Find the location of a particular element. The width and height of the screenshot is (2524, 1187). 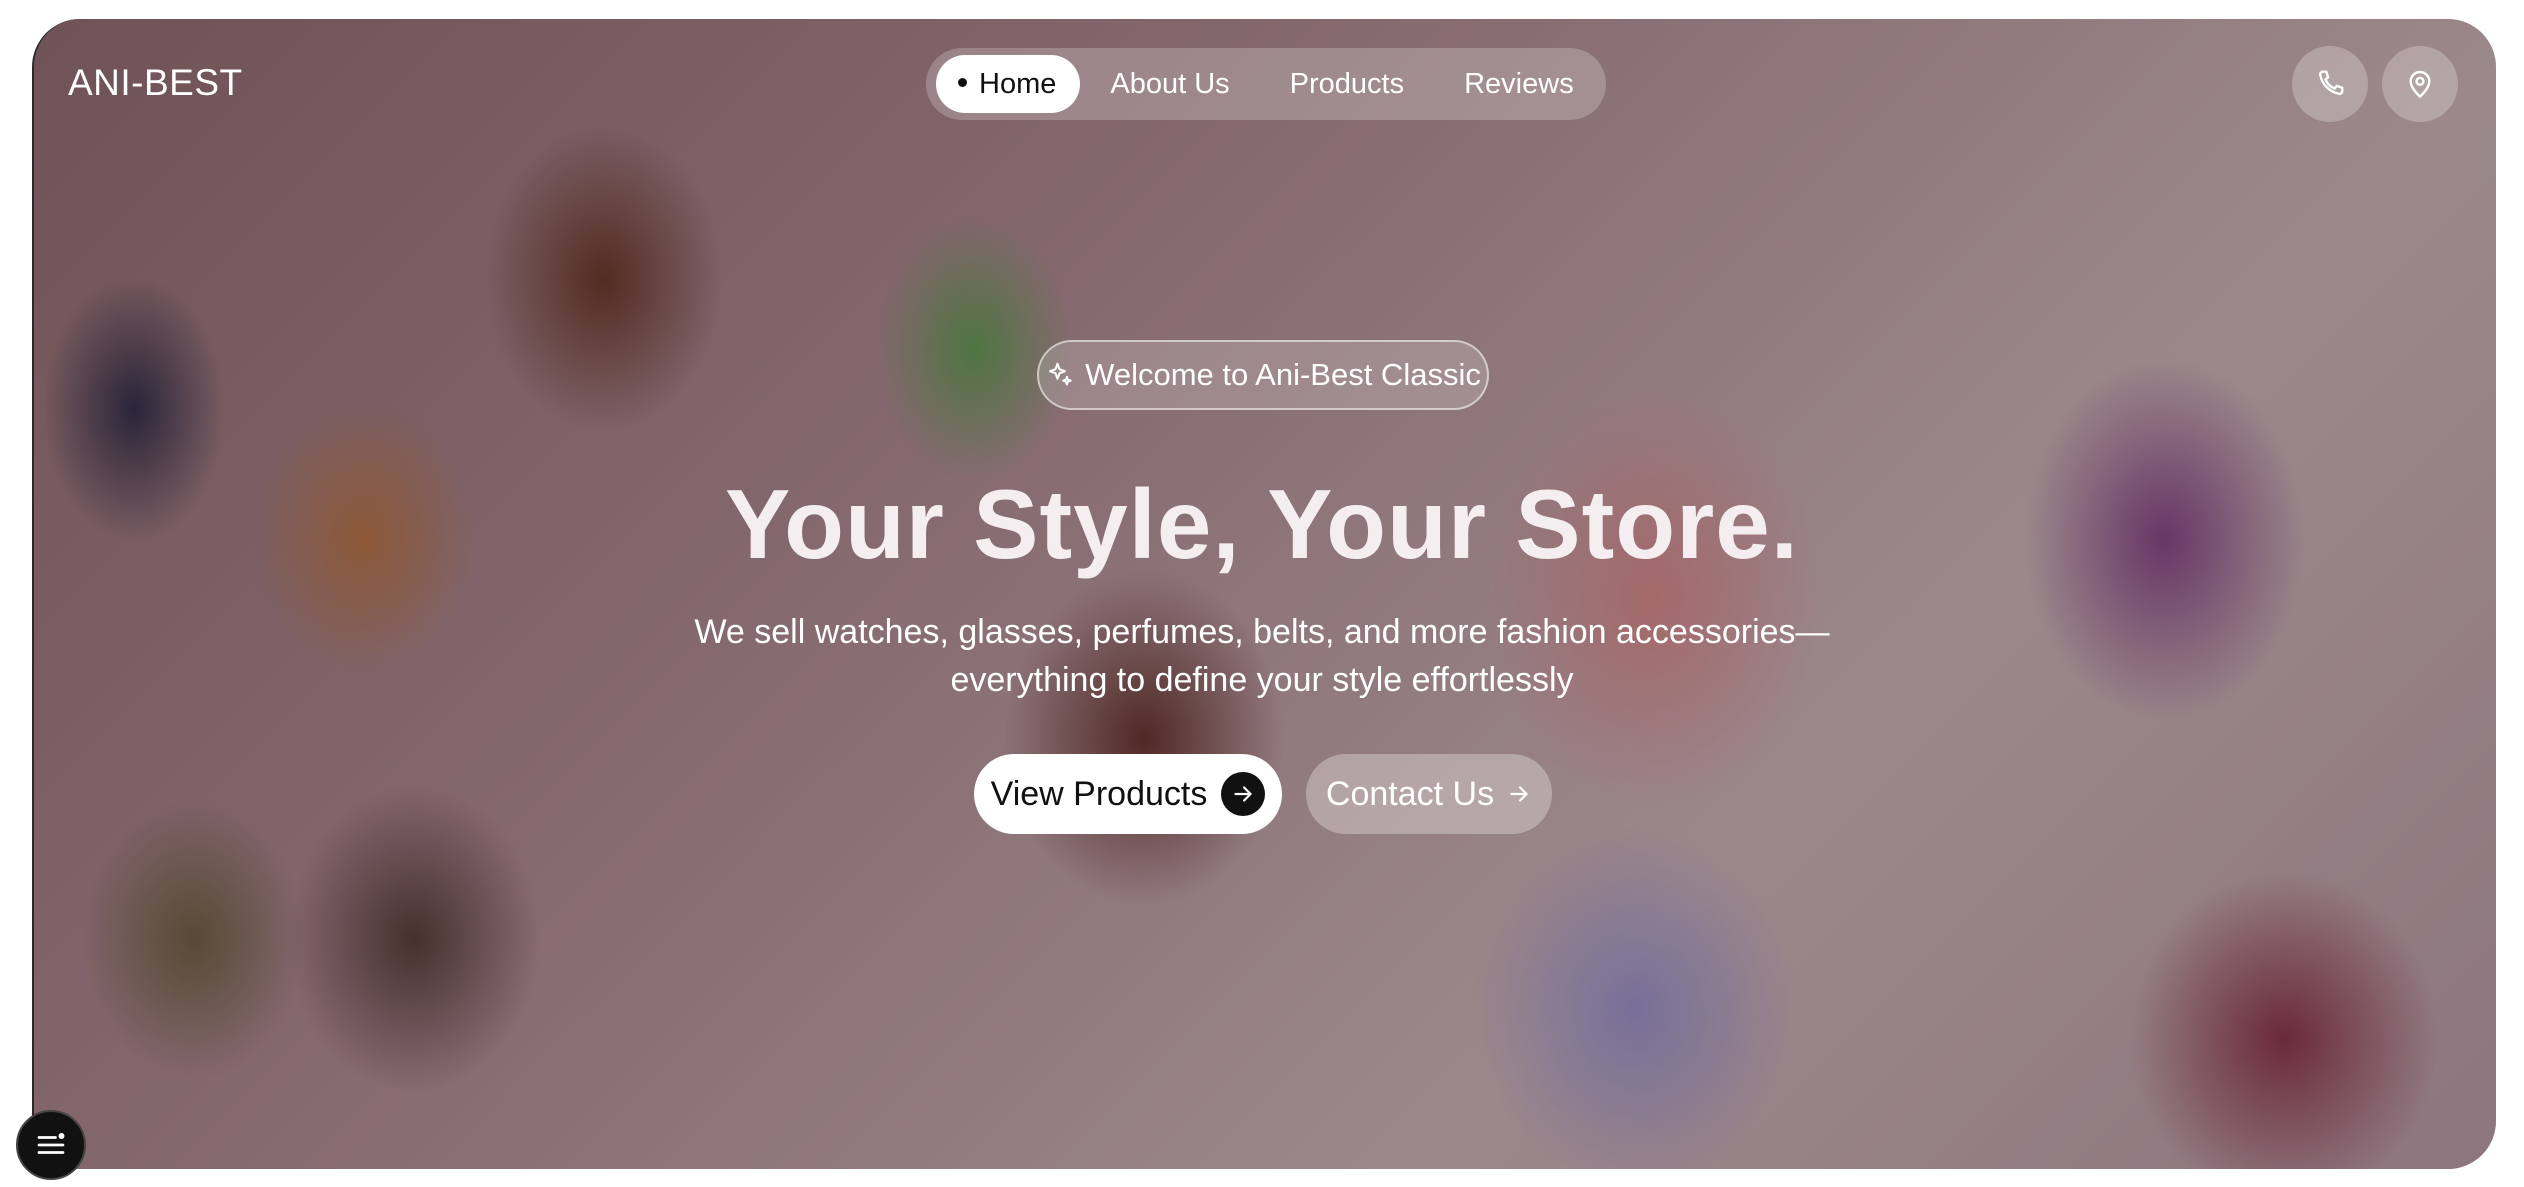

brand-logo: ANI-BEST is located at coordinates (155, 83).